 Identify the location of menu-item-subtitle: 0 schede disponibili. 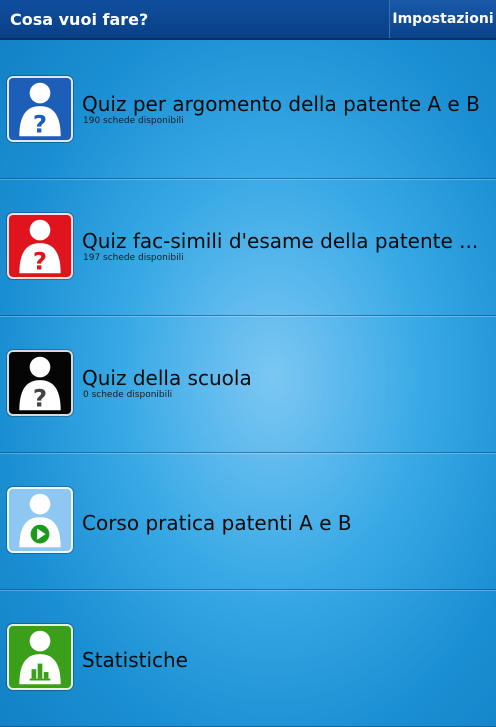
(128, 395).